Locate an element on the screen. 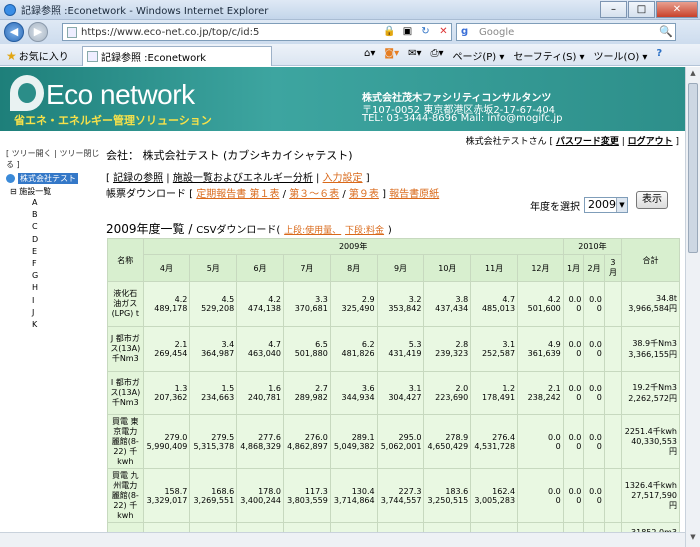  table-cell: 2.7 289,982 is located at coordinates (306, 393).